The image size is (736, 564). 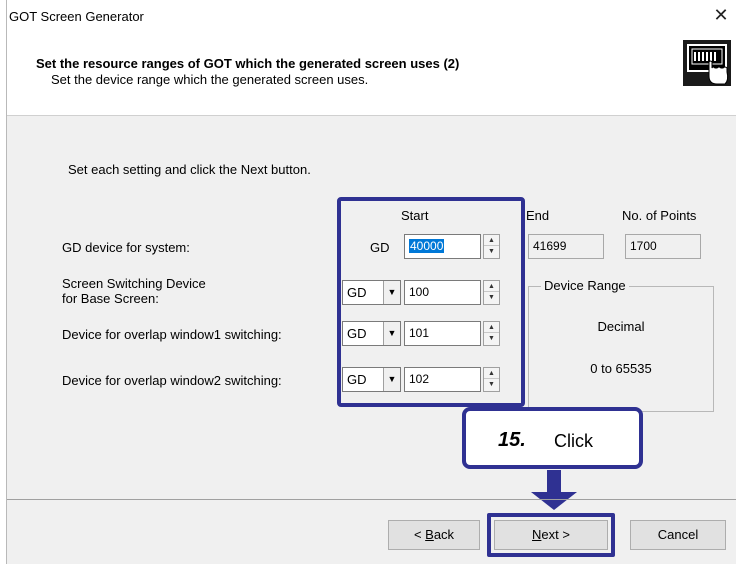 What do you see at coordinates (371, 499) in the screenshot?
I see `button-separator` at bounding box center [371, 499].